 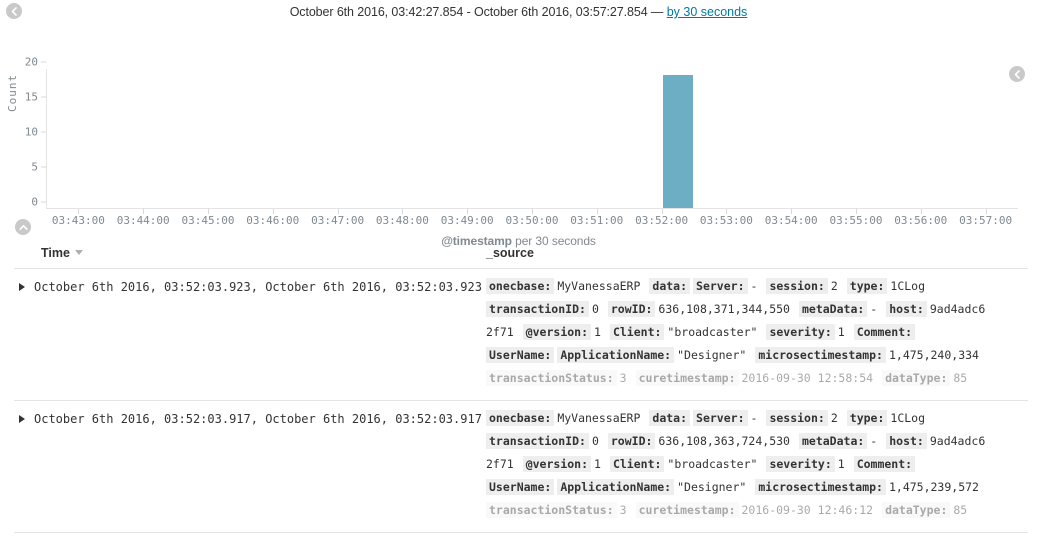 What do you see at coordinates (757, 254) in the screenshot?
I see `column-header-source: _source` at bounding box center [757, 254].